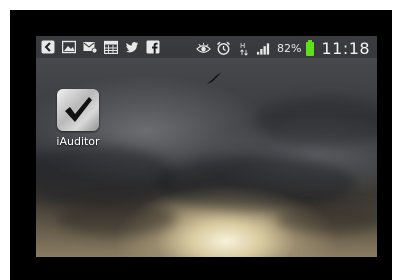 Image resolution: width=398 pixels, height=280 pixels. Describe the element at coordinates (346, 48) in the screenshot. I see `status-bar-clock: 11:18` at that location.